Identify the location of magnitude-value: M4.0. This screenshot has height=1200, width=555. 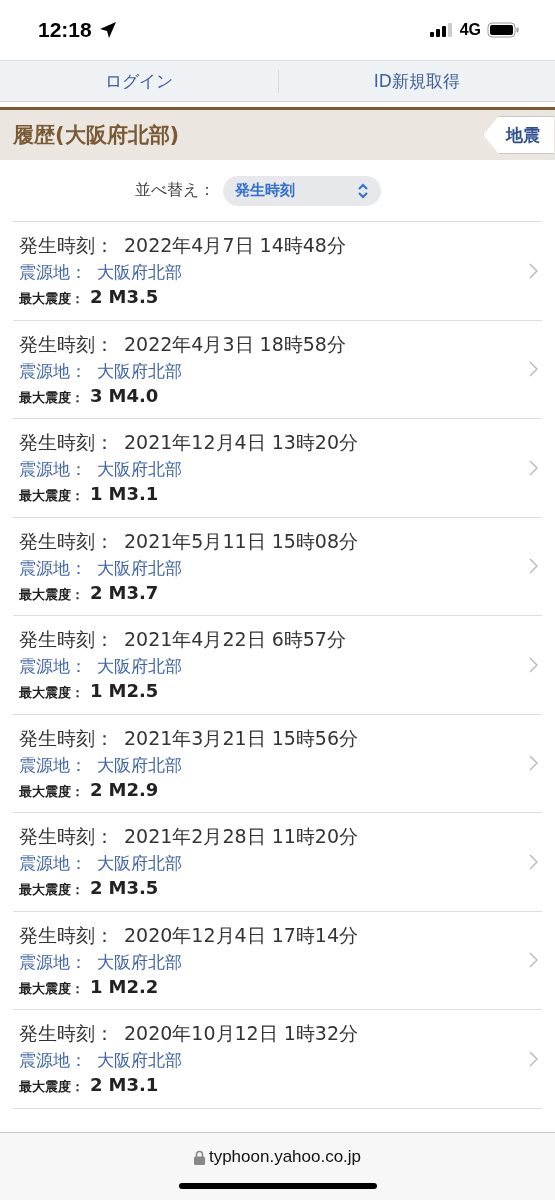
(133, 395).